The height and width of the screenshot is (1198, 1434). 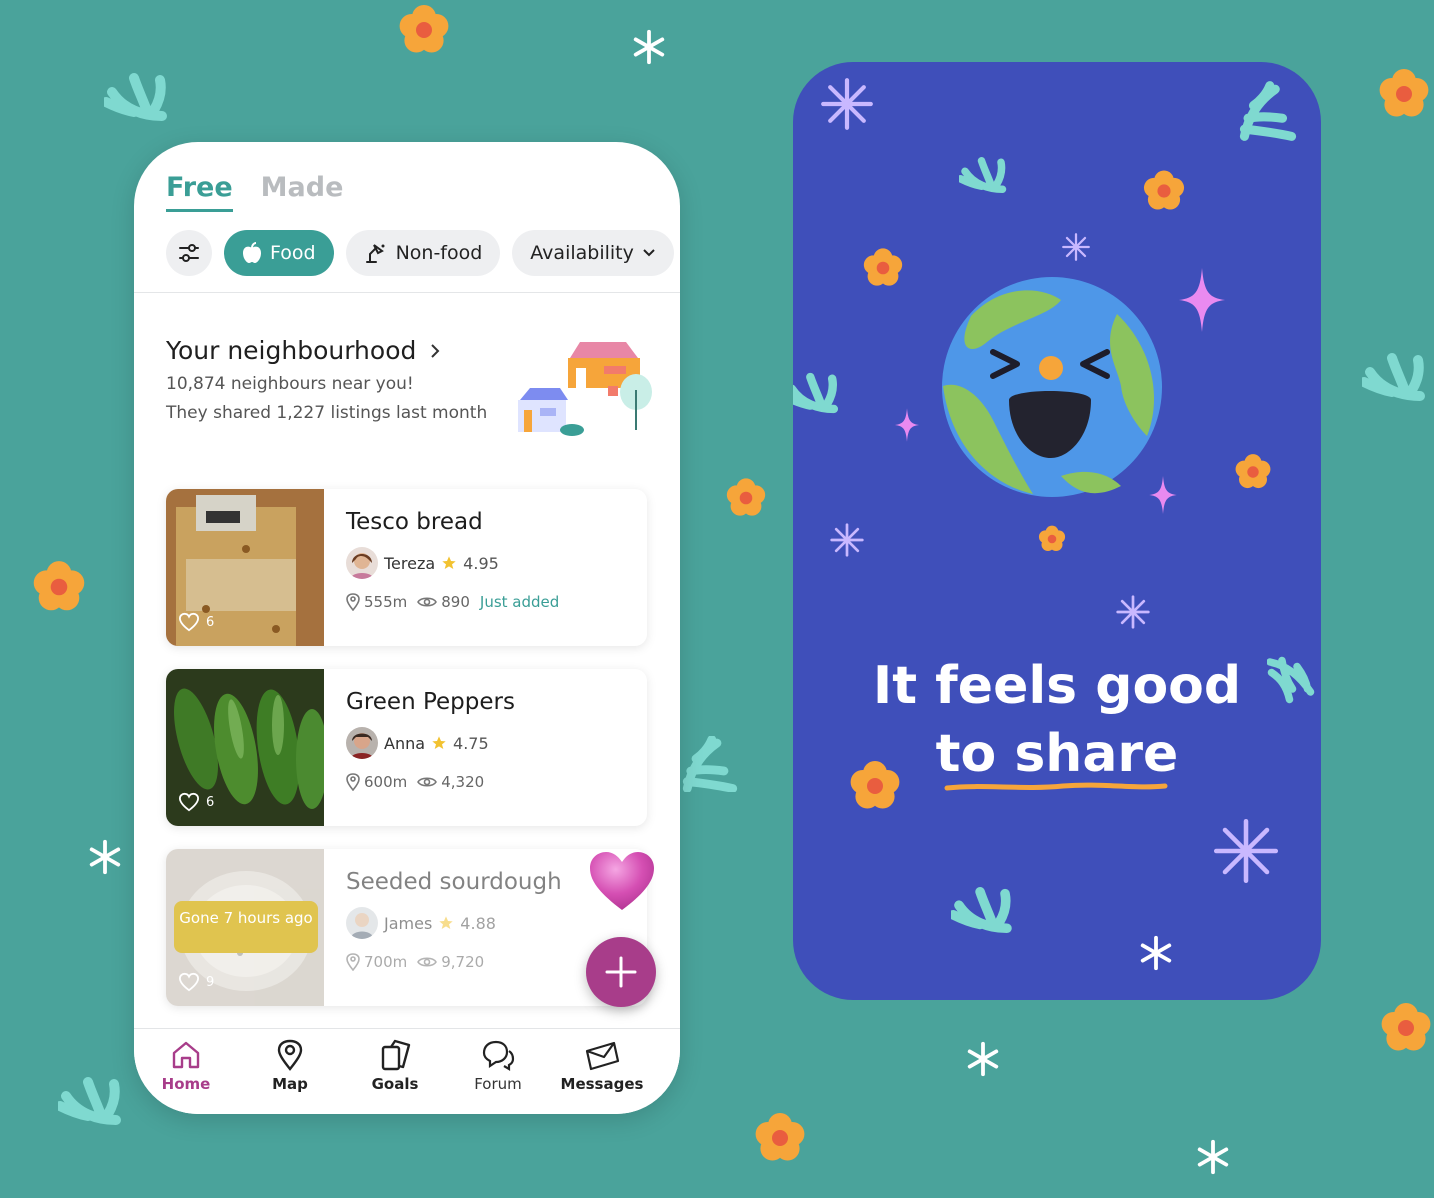 What do you see at coordinates (199, 192) in the screenshot?
I see `tab-free: Free` at bounding box center [199, 192].